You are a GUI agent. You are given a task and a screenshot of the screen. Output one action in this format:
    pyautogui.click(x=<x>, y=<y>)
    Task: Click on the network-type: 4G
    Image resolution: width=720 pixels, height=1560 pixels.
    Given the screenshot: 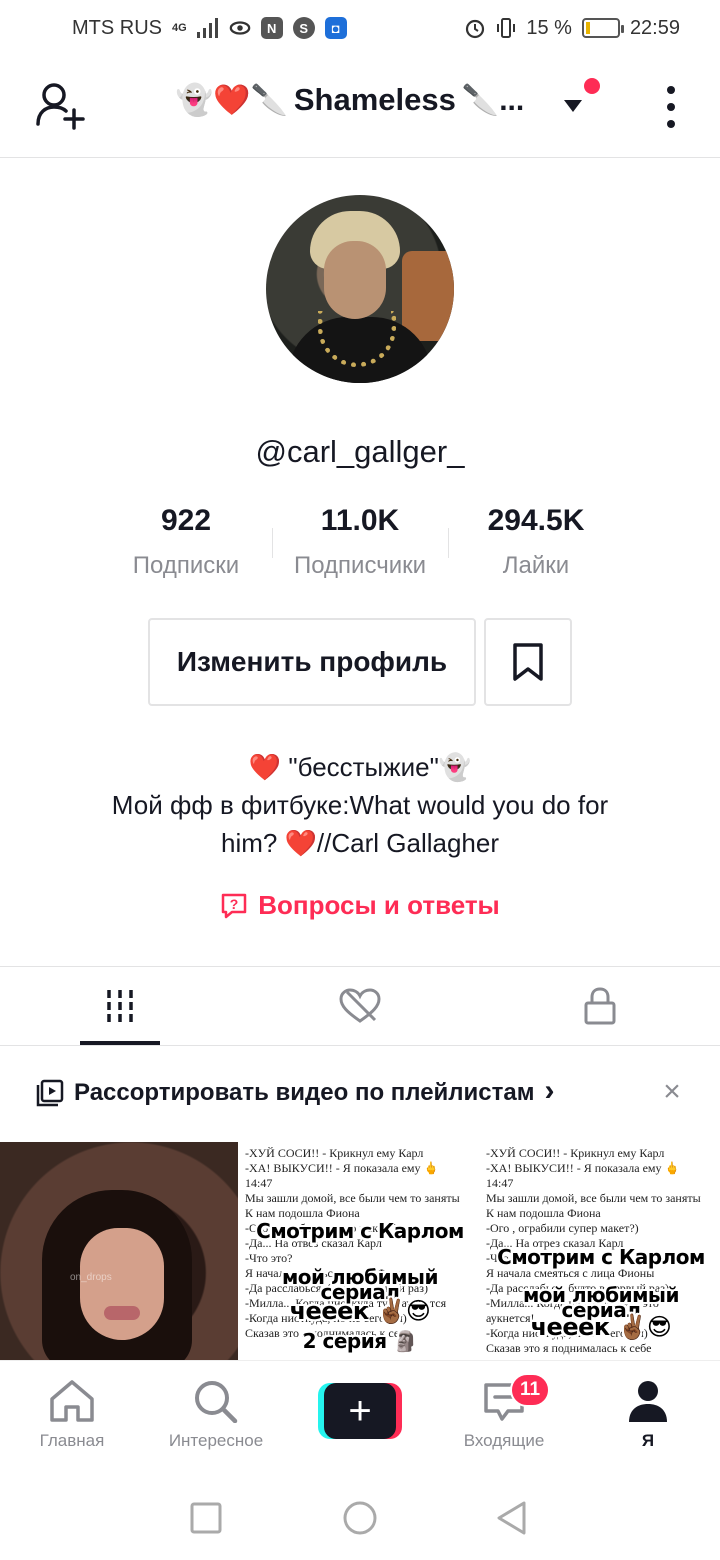 What is the action you would take?
    pyautogui.click(x=179, y=28)
    